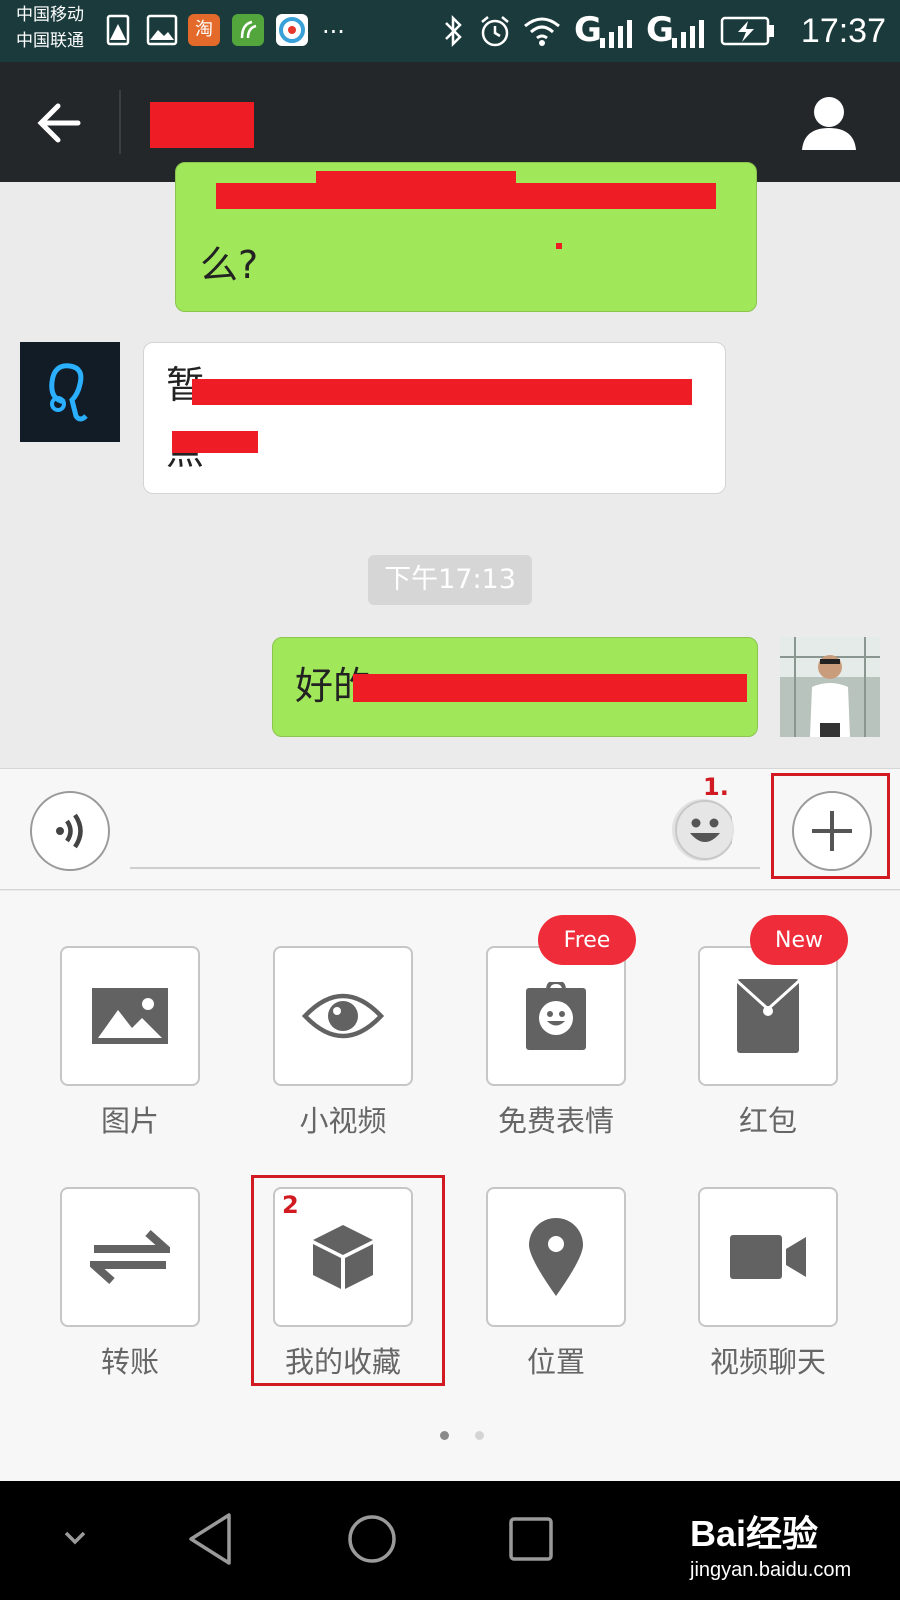 Image resolution: width=900 pixels, height=1600 pixels. I want to click on voice-input-button, so click(70, 831).